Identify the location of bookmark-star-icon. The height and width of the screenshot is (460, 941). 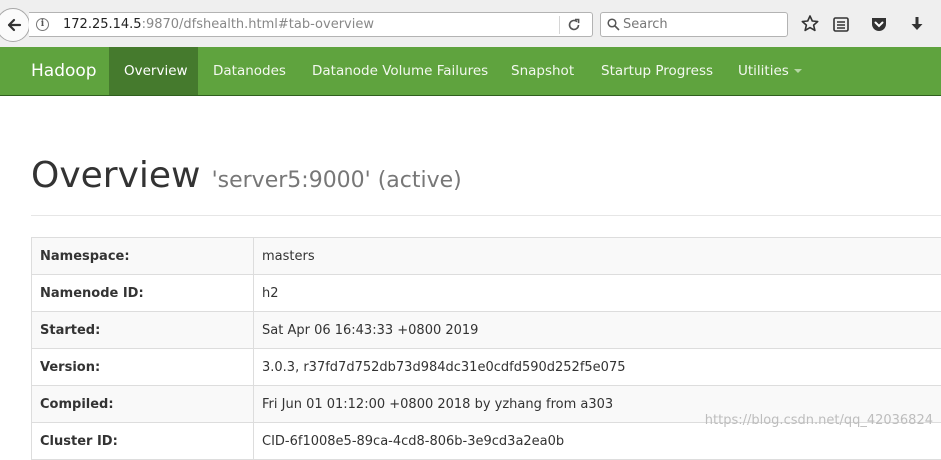
(810, 24).